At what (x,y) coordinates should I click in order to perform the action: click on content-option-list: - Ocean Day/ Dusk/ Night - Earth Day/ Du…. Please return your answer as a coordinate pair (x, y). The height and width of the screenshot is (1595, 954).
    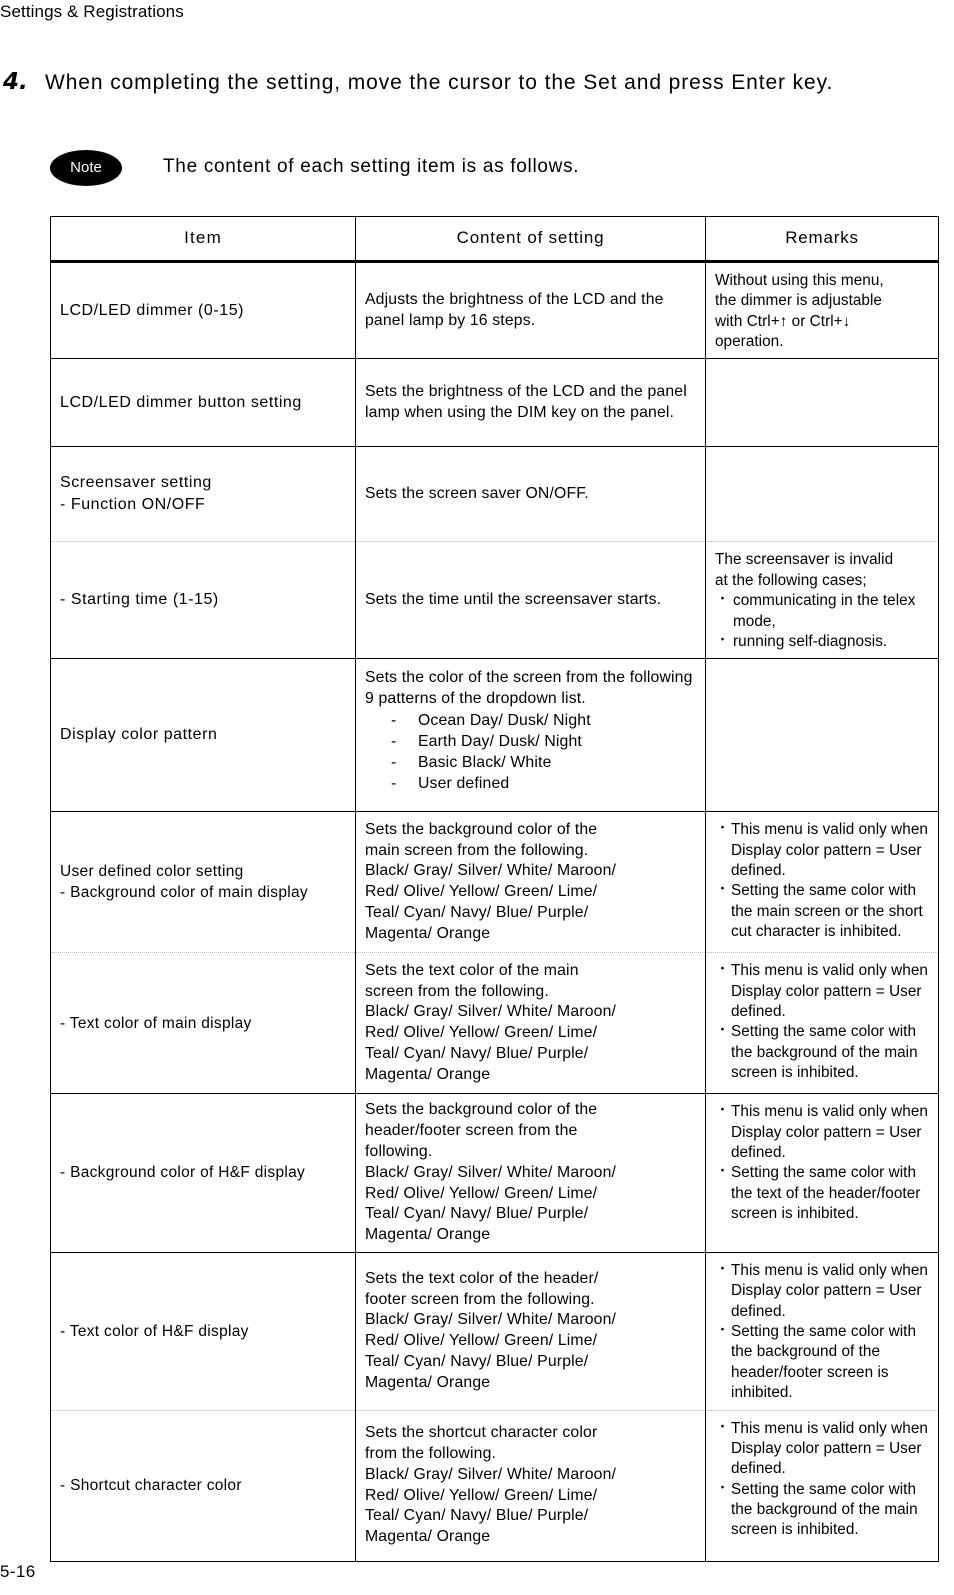
    Looking at the image, I should click on (531, 752).